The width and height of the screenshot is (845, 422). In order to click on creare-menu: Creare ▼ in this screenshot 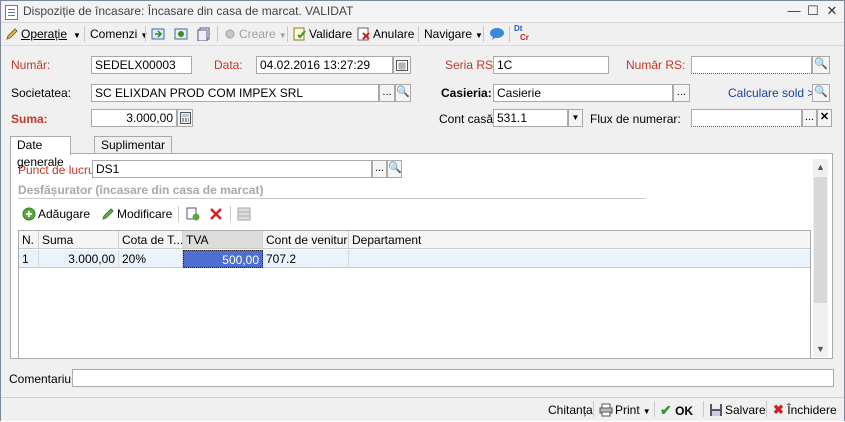, I will do `click(255, 34)`.